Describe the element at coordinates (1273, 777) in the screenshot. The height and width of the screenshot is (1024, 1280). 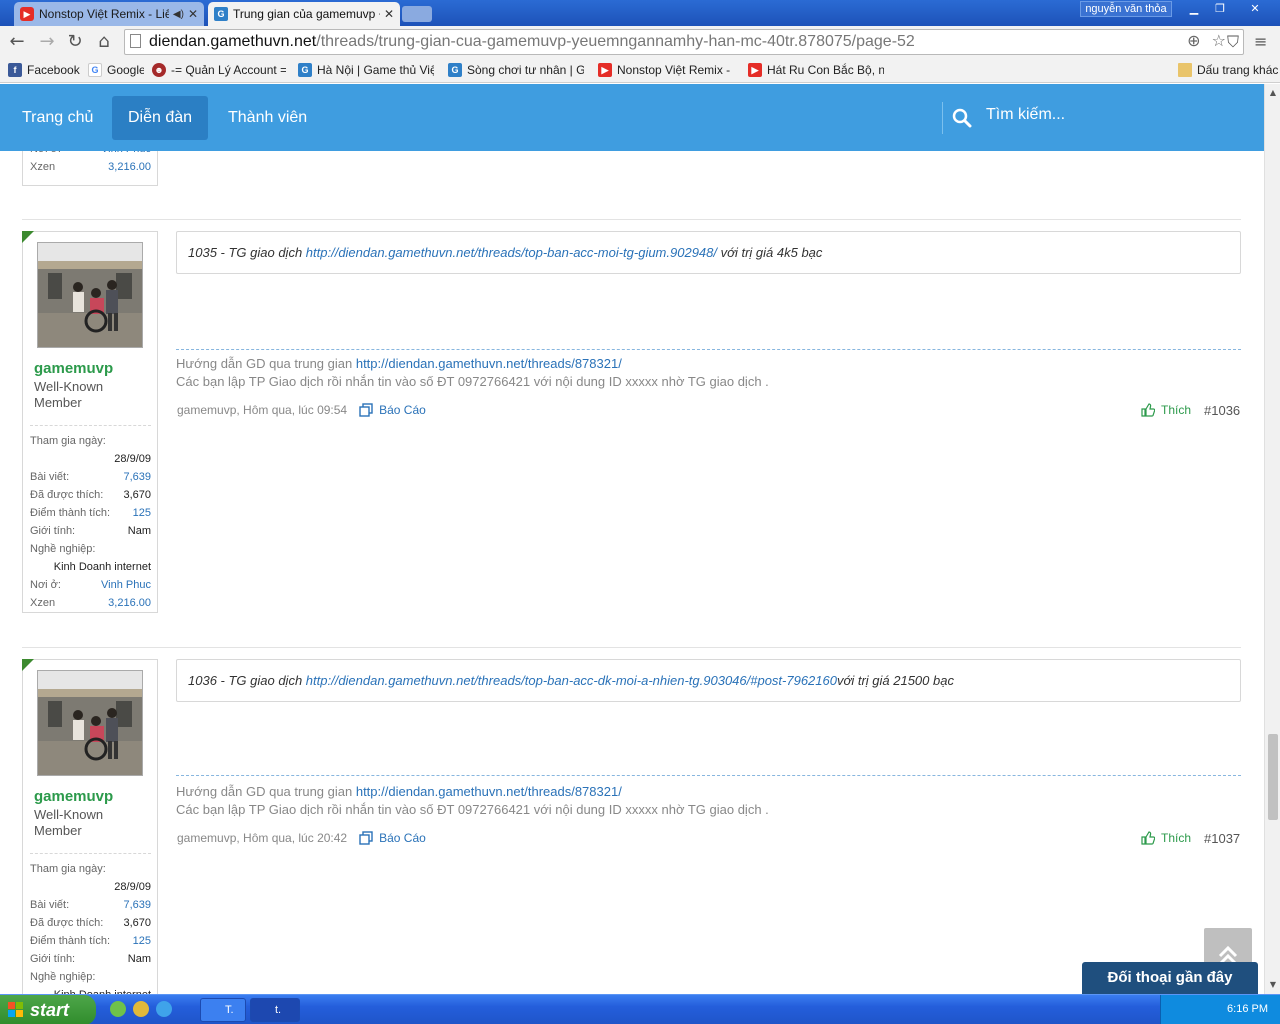
I see `scrollbar-thumb` at that location.